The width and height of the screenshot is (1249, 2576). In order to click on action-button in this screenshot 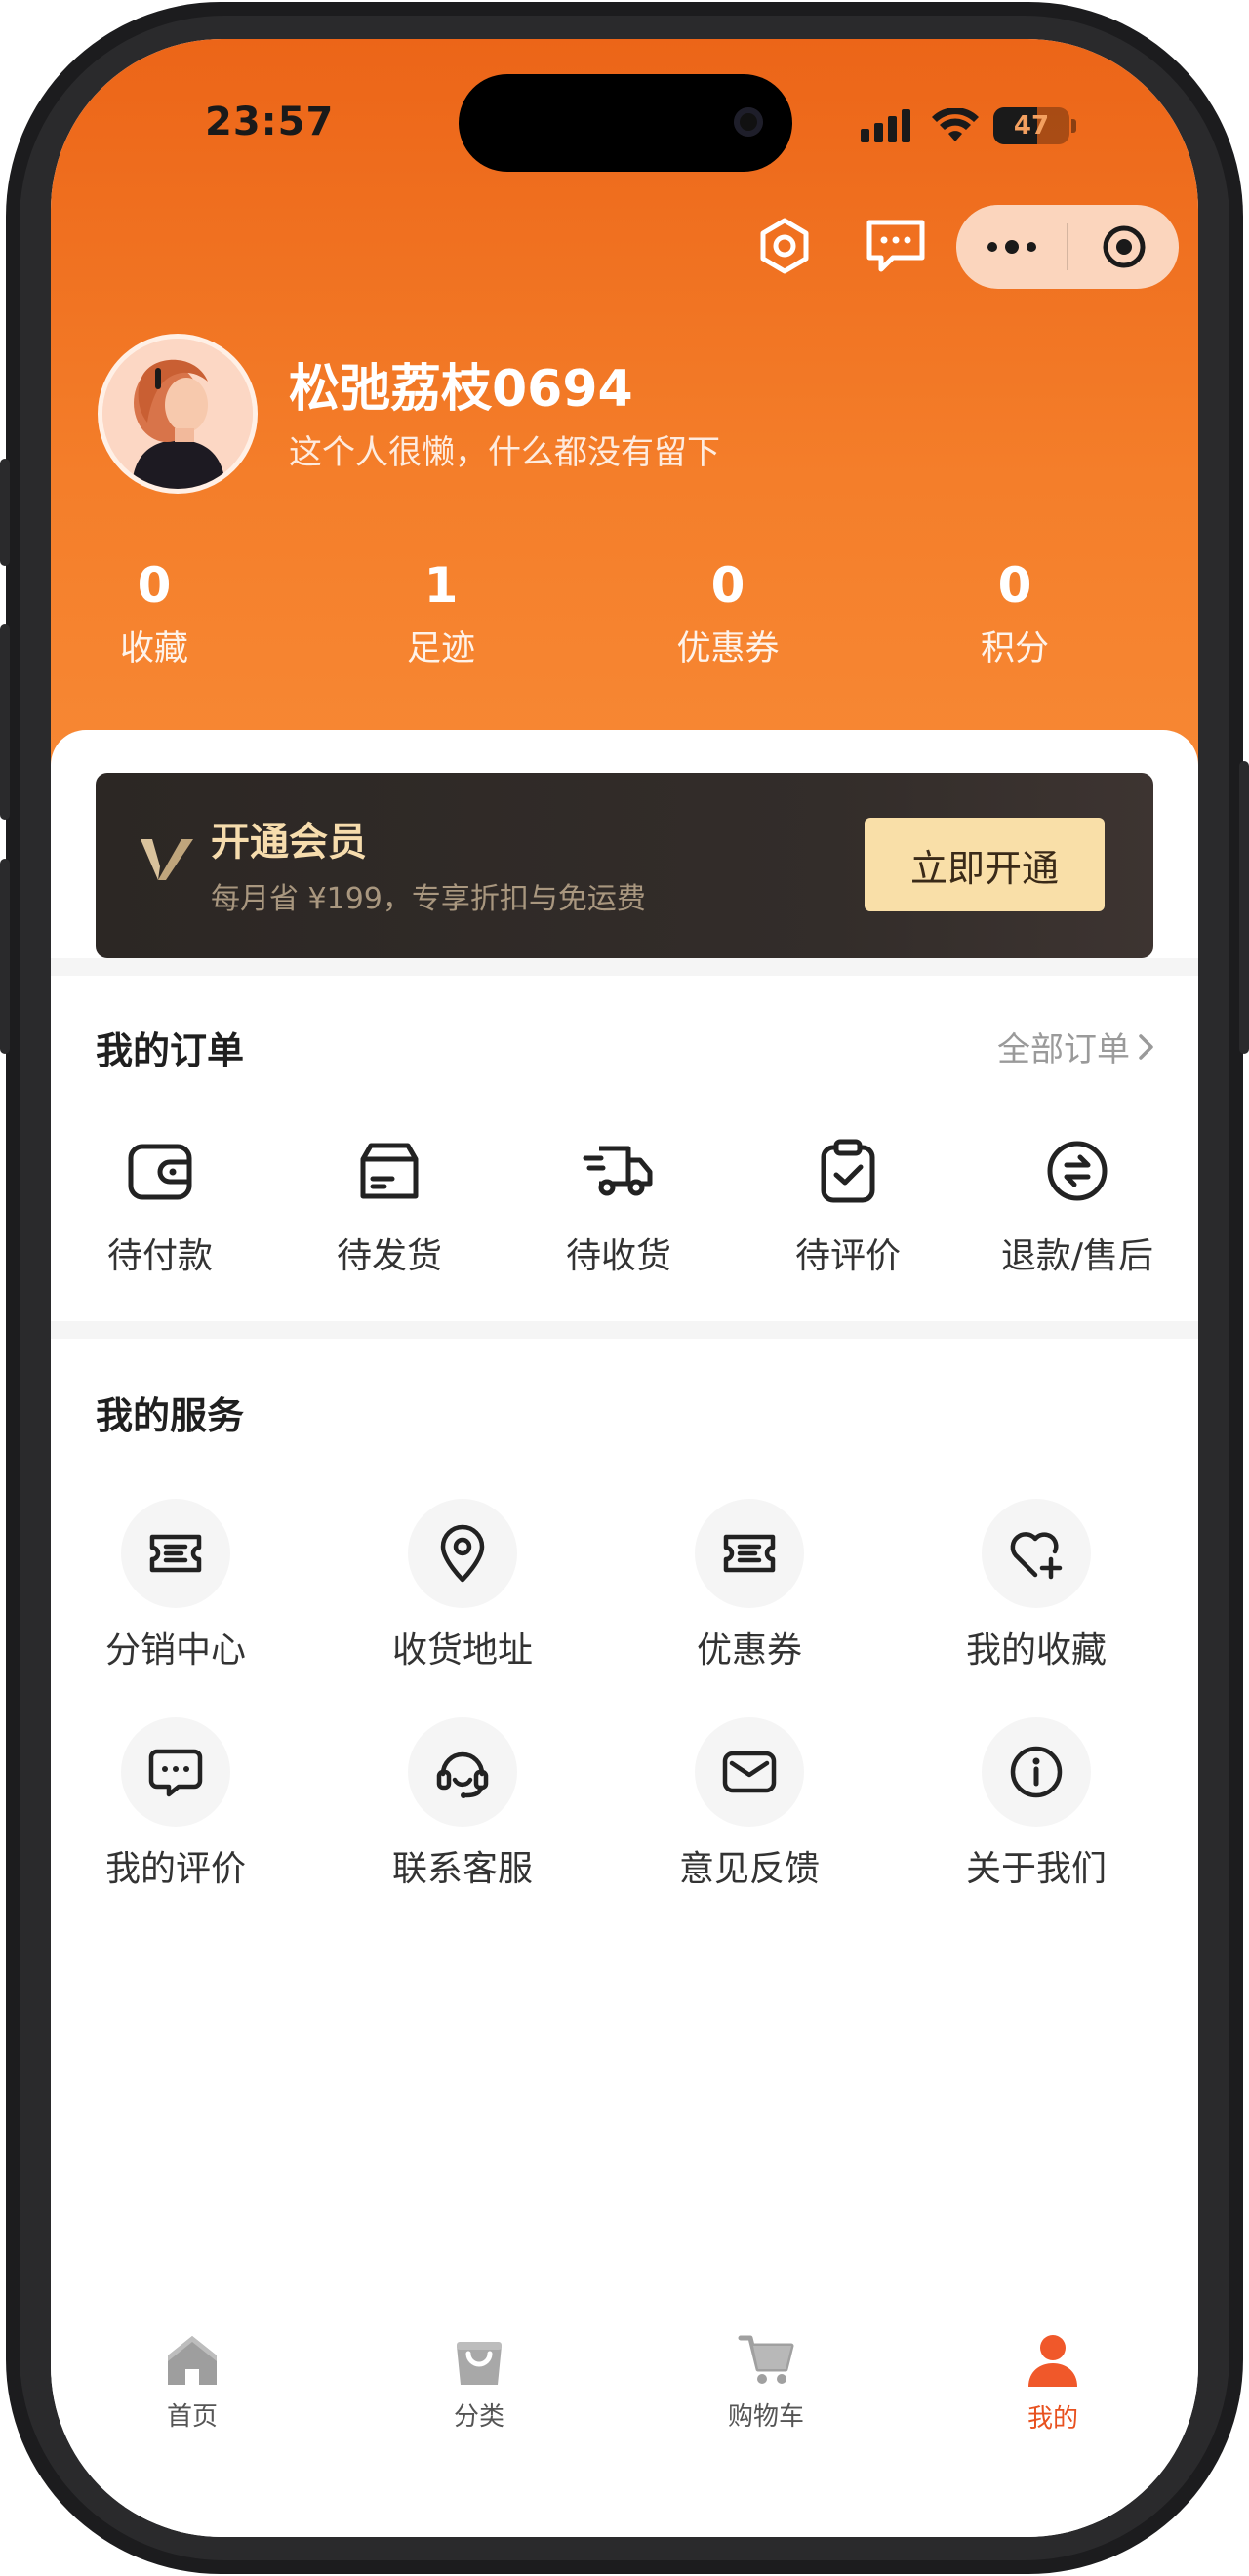, I will do `click(5, 512)`.